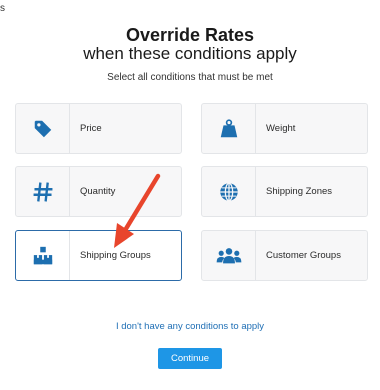  What do you see at coordinates (115, 255) in the screenshot?
I see `condition-label: Shipping Groups` at bounding box center [115, 255].